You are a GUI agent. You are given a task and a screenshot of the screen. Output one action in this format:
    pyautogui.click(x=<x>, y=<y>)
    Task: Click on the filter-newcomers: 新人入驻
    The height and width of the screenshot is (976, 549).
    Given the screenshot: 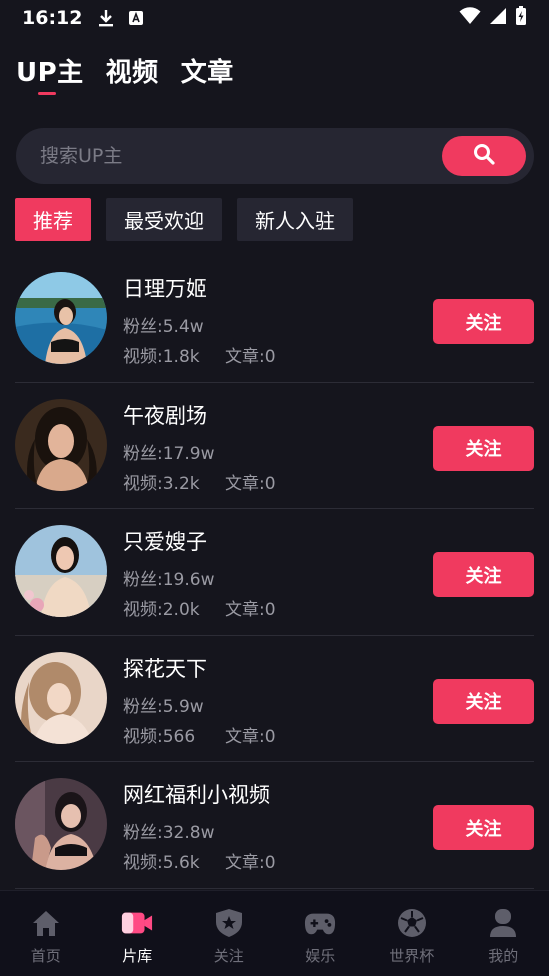 What is the action you would take?
    pyautogui.click(x=295, y=219)
    